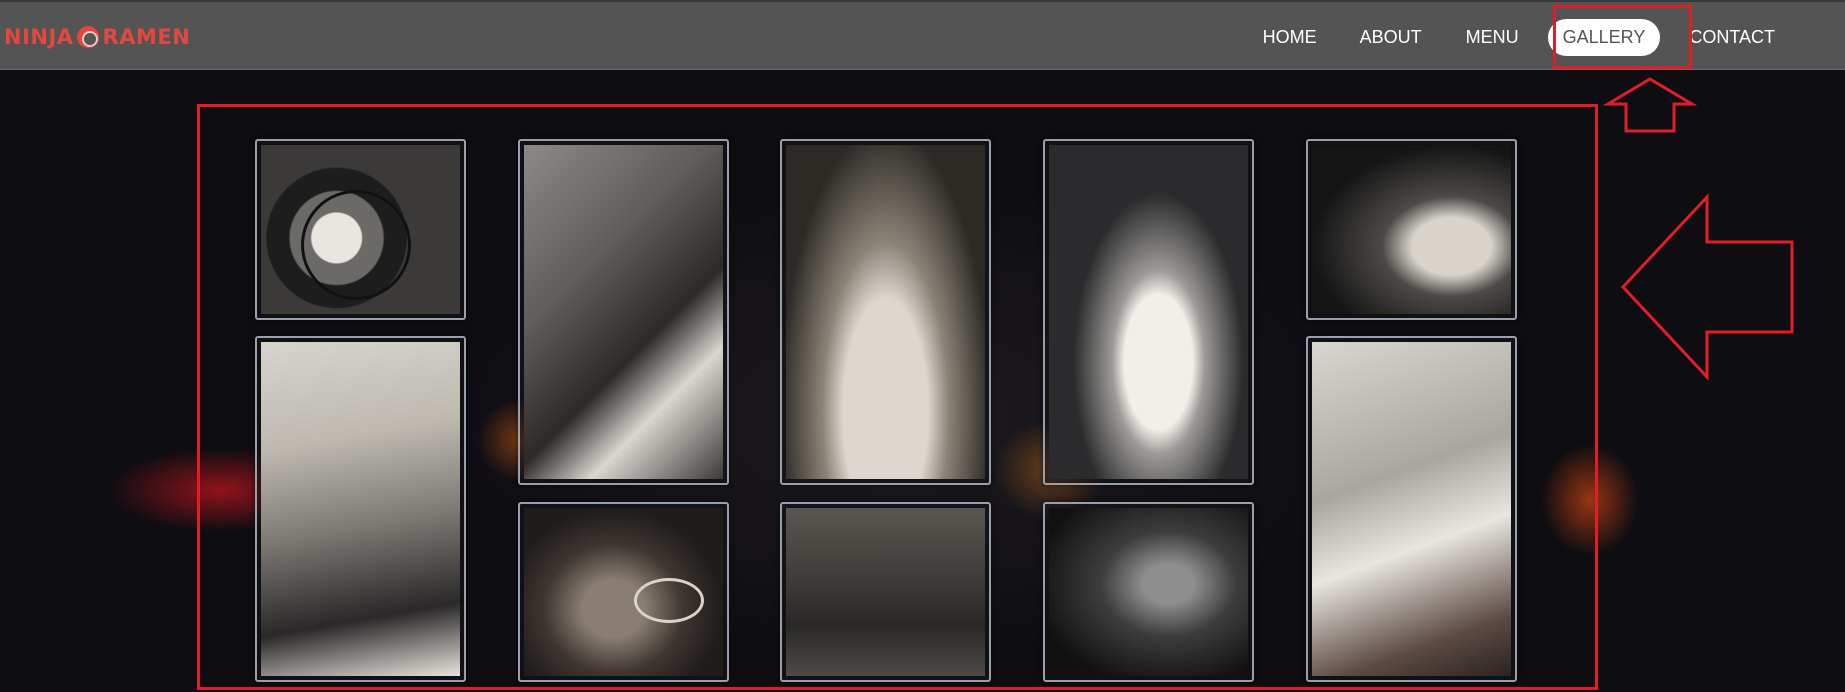  What do you see at coordinates (87, 37) in the screenshot?
I see `ramen-bowl-icon` at bounding box center [87, 37].